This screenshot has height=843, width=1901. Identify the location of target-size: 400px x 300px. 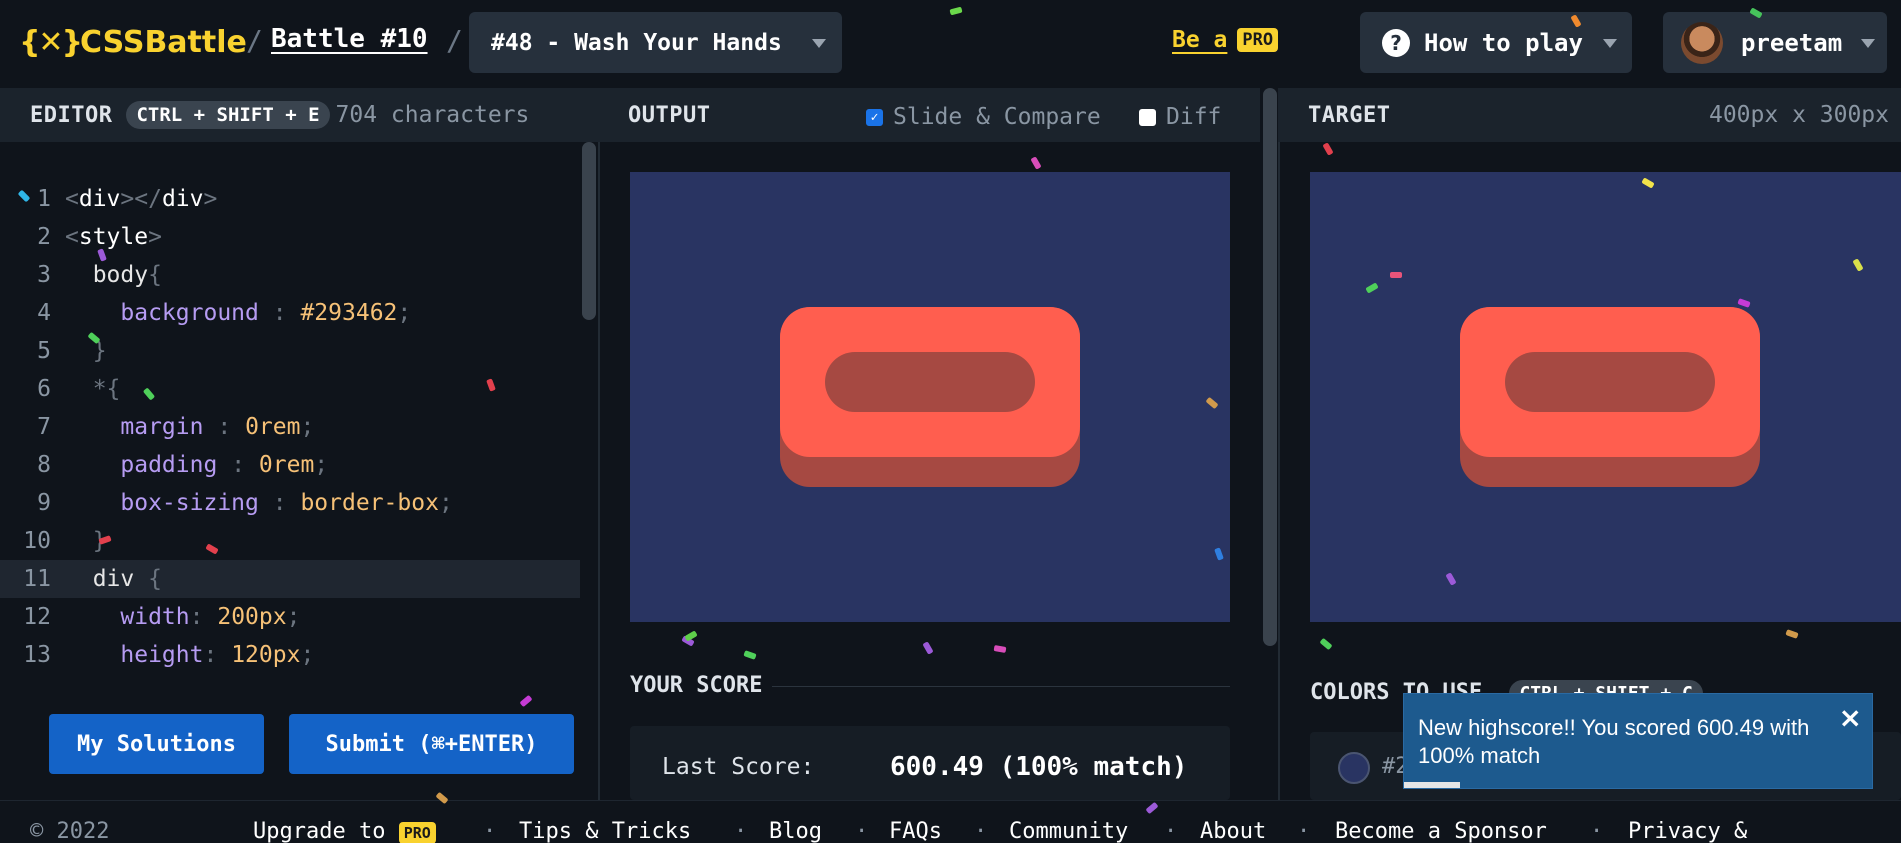
(1798, 115).